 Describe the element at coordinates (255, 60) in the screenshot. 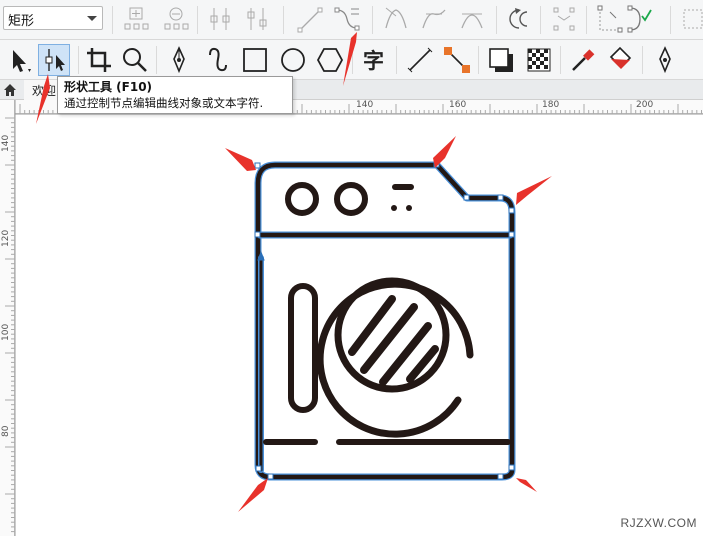

I see `rectangle-tool-icon` at that location.